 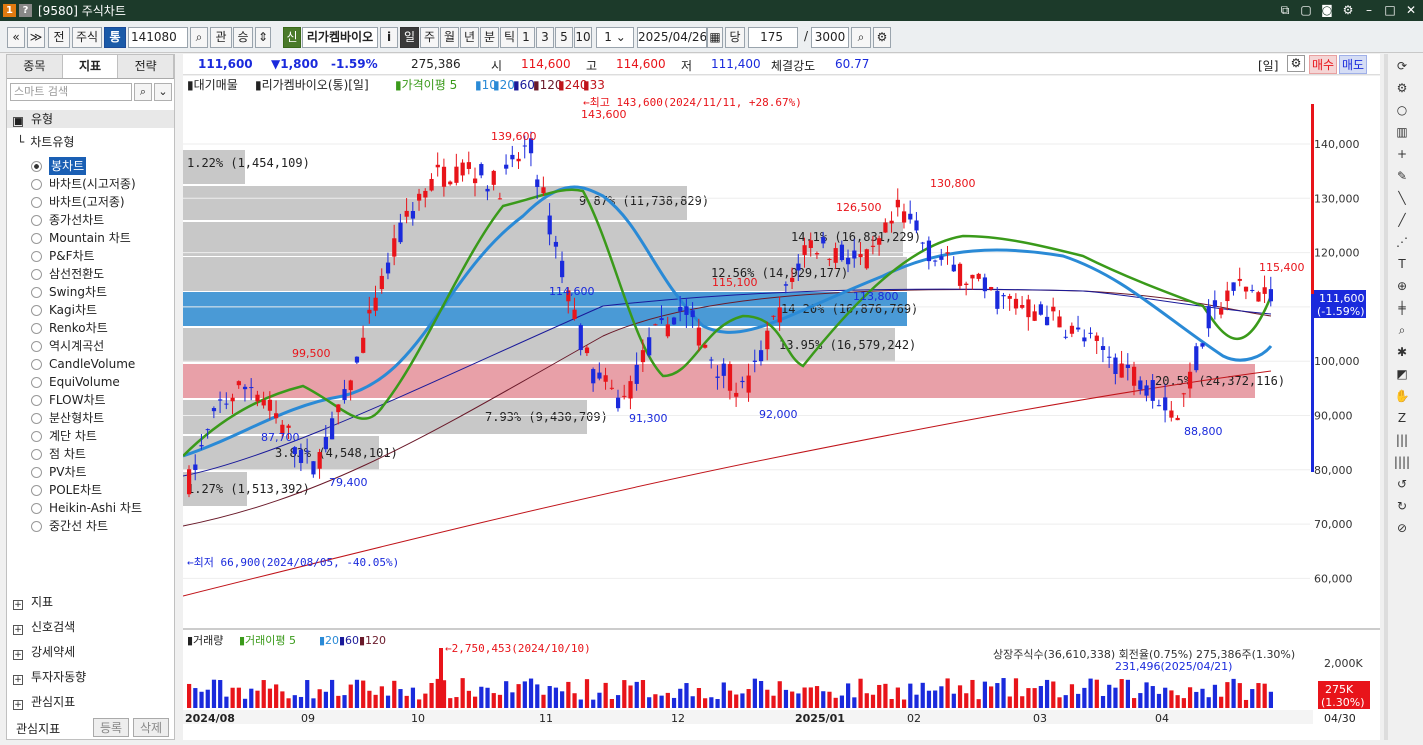 I want to click on period-month: 월, so click(x=449, y=37).